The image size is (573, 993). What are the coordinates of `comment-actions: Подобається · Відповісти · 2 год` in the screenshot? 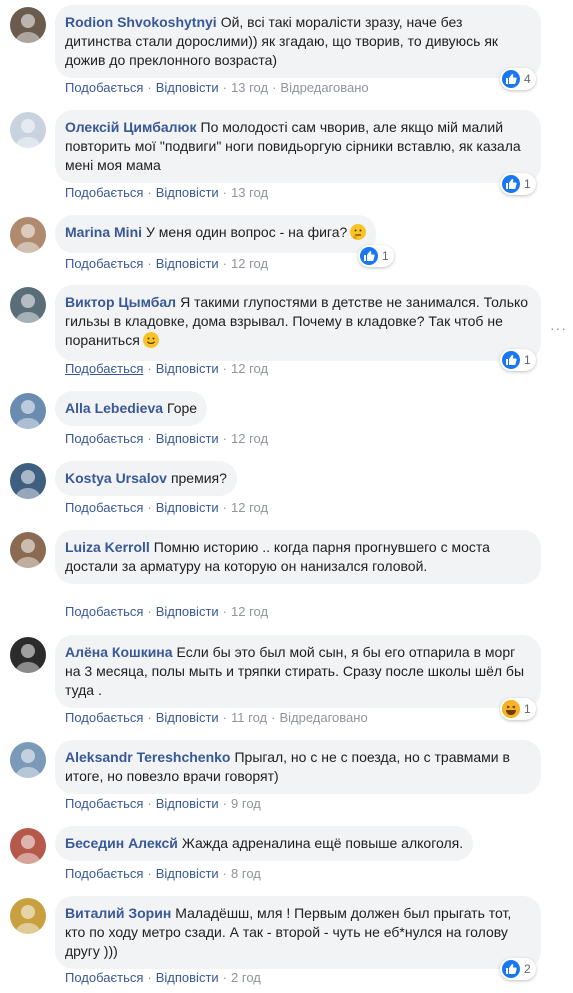 It's located at (163, 977).